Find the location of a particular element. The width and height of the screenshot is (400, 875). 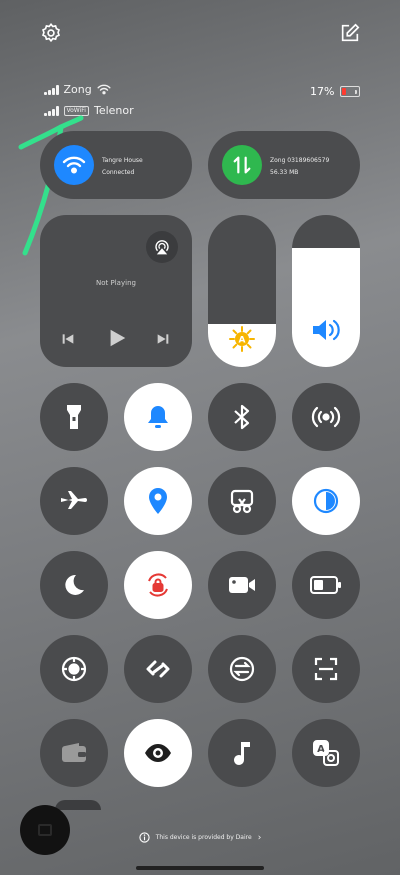

info-icon is located at coordinates (144, 837).